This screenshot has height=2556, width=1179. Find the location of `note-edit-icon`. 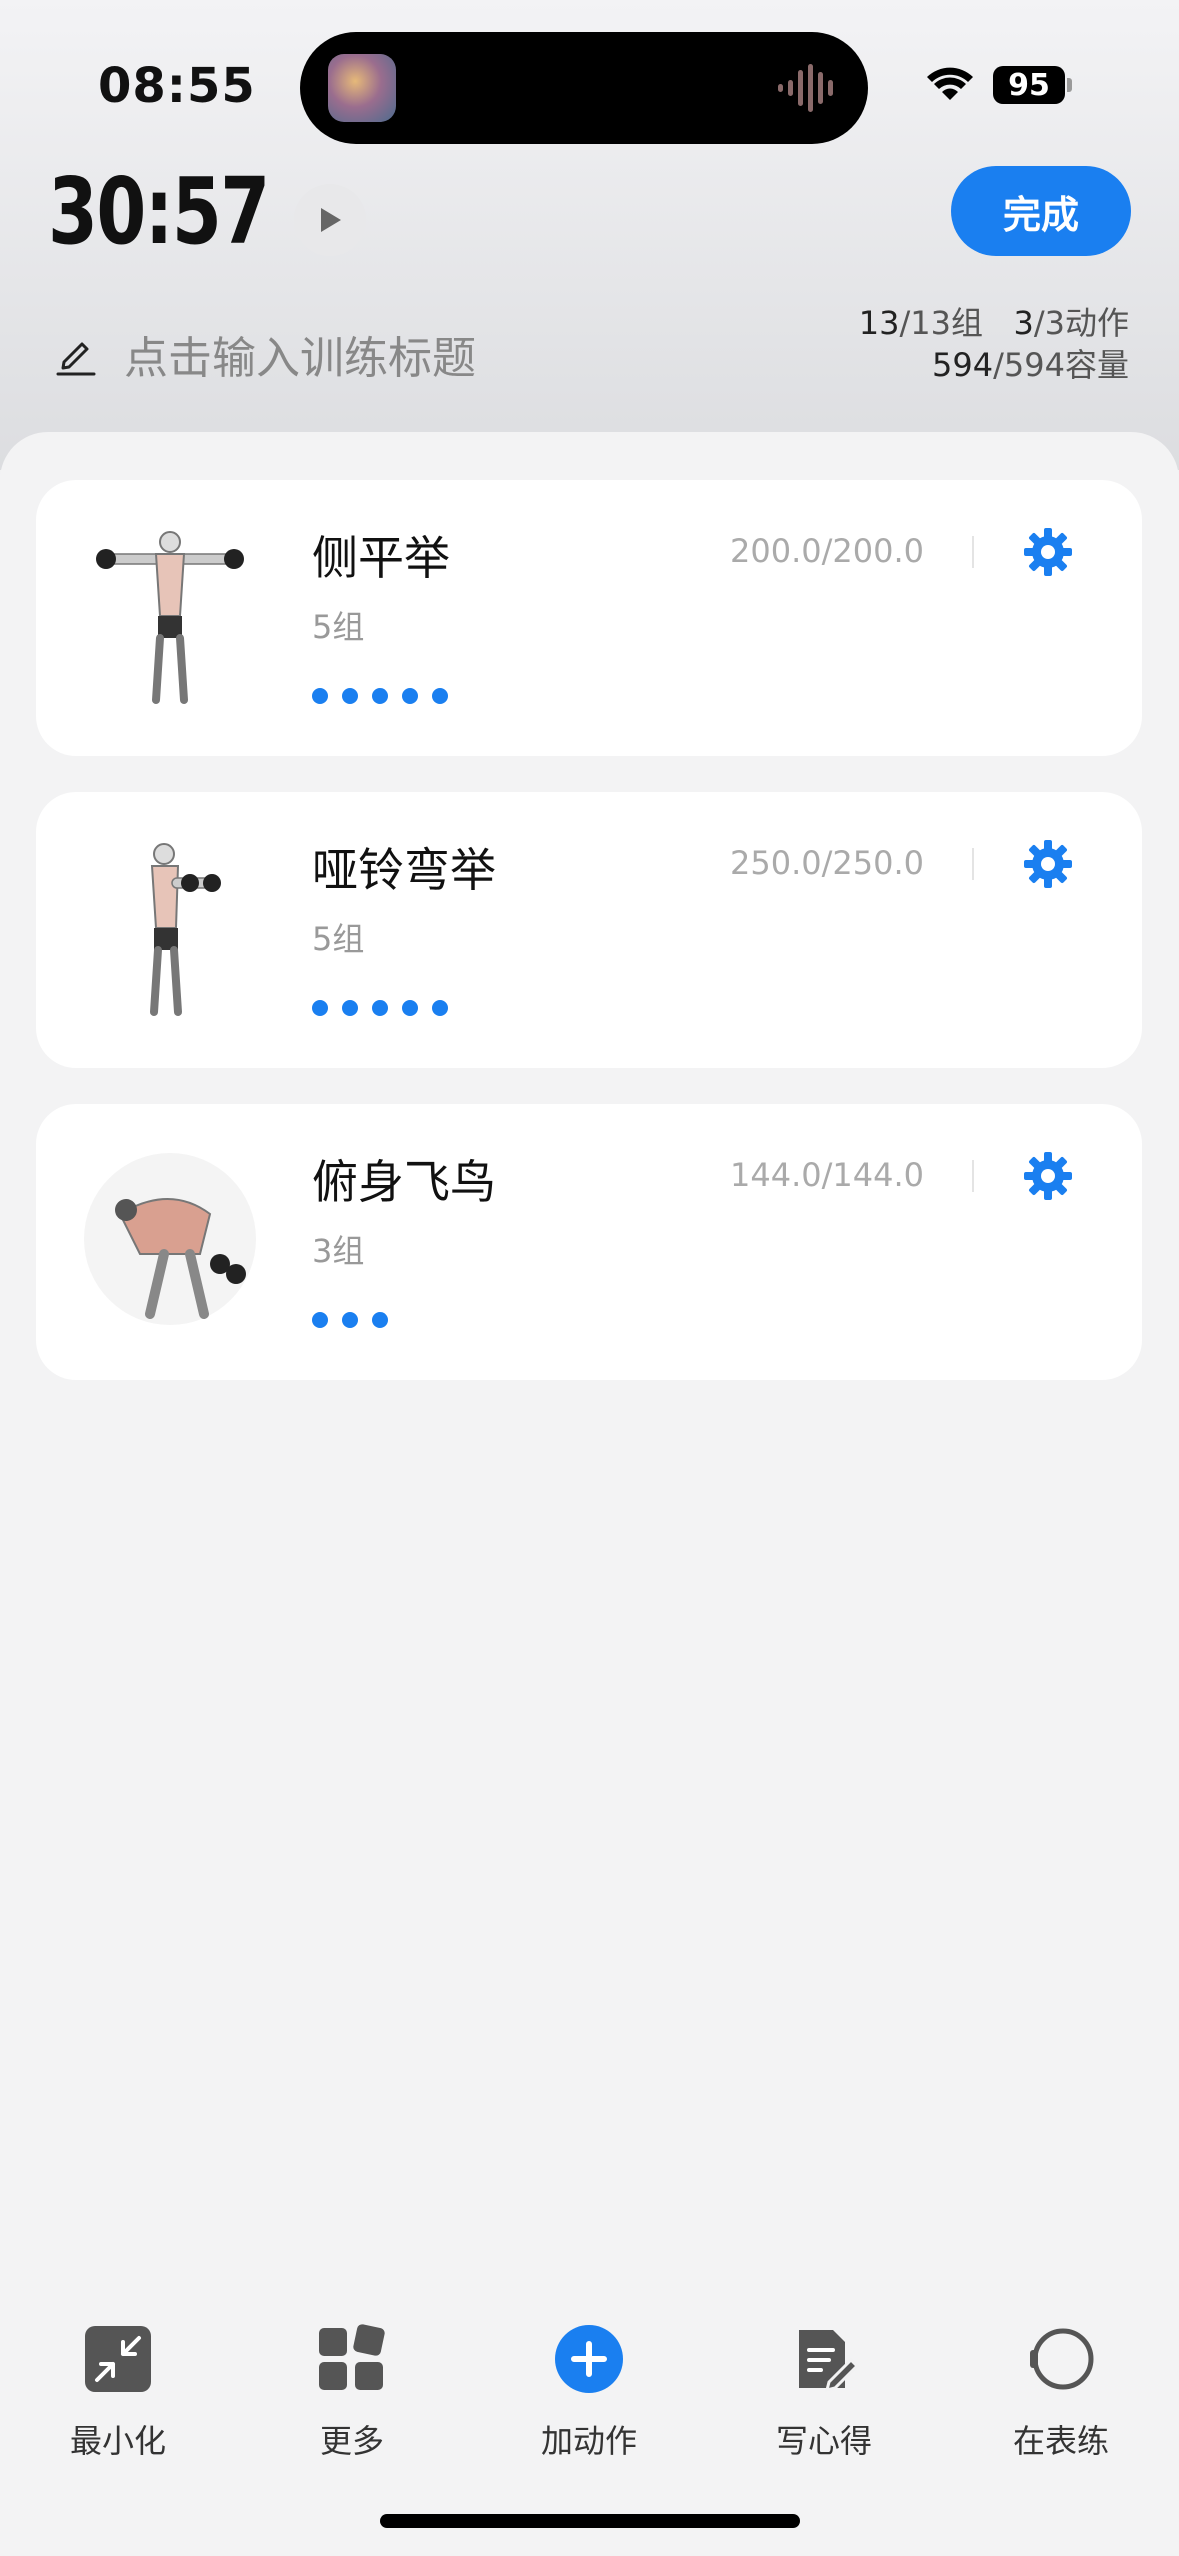

note-edit-icon is located at coordinates (829, 2361).